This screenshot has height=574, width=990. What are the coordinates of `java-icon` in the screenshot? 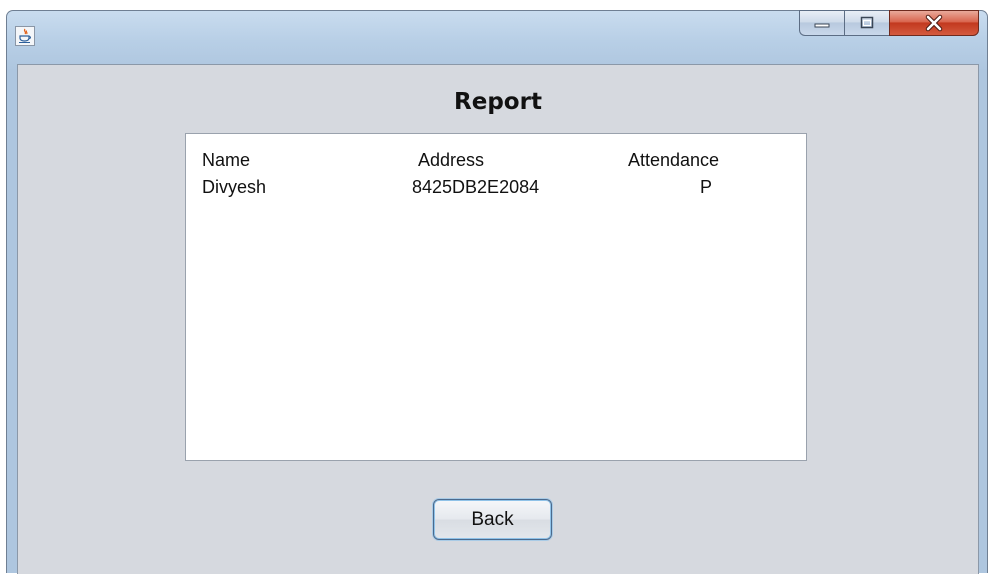 It's located at (25, 36).